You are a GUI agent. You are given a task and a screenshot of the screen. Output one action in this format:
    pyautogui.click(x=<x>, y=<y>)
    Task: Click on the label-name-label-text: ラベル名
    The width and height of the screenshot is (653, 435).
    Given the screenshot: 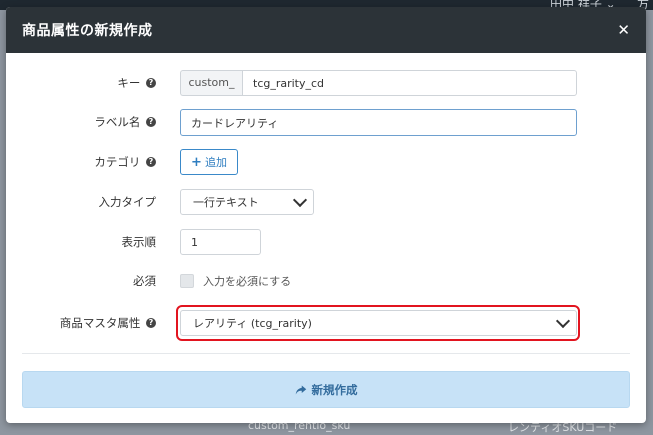 What is the action you would take?
    pyautogui.click(x=117, y=122)
    